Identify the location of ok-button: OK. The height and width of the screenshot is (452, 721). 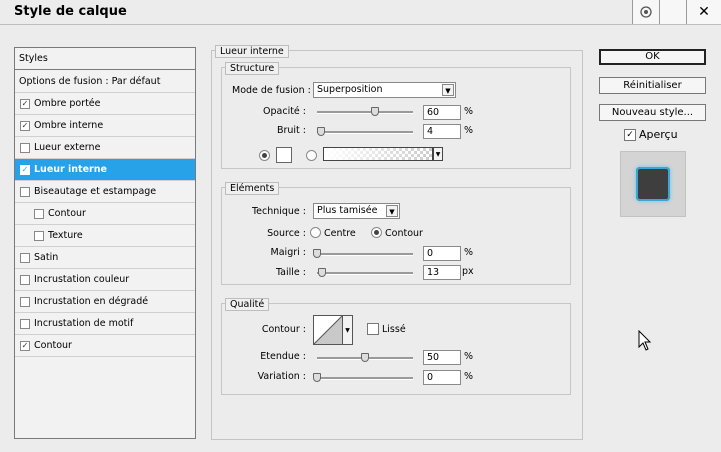
(652, 57).